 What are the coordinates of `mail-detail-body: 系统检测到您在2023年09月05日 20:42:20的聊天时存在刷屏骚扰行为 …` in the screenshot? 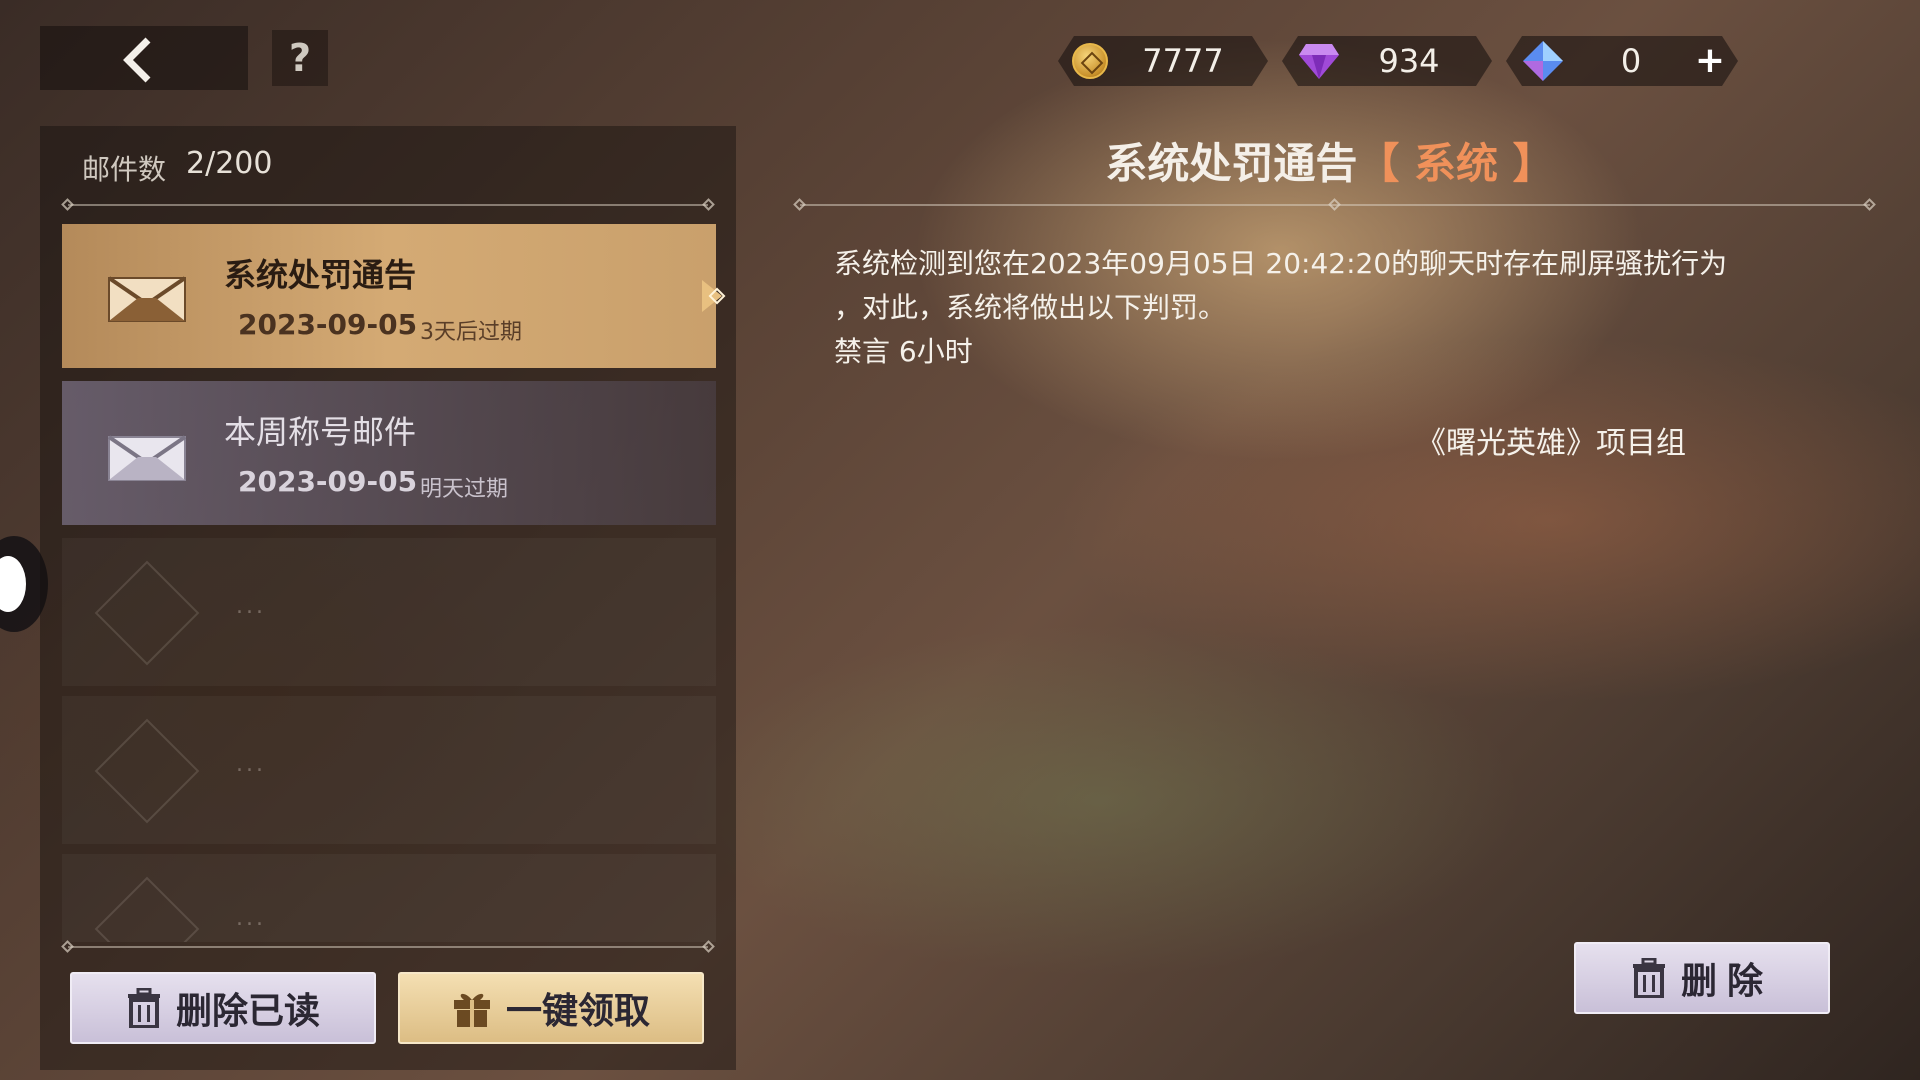 It's located at (1339, 308).